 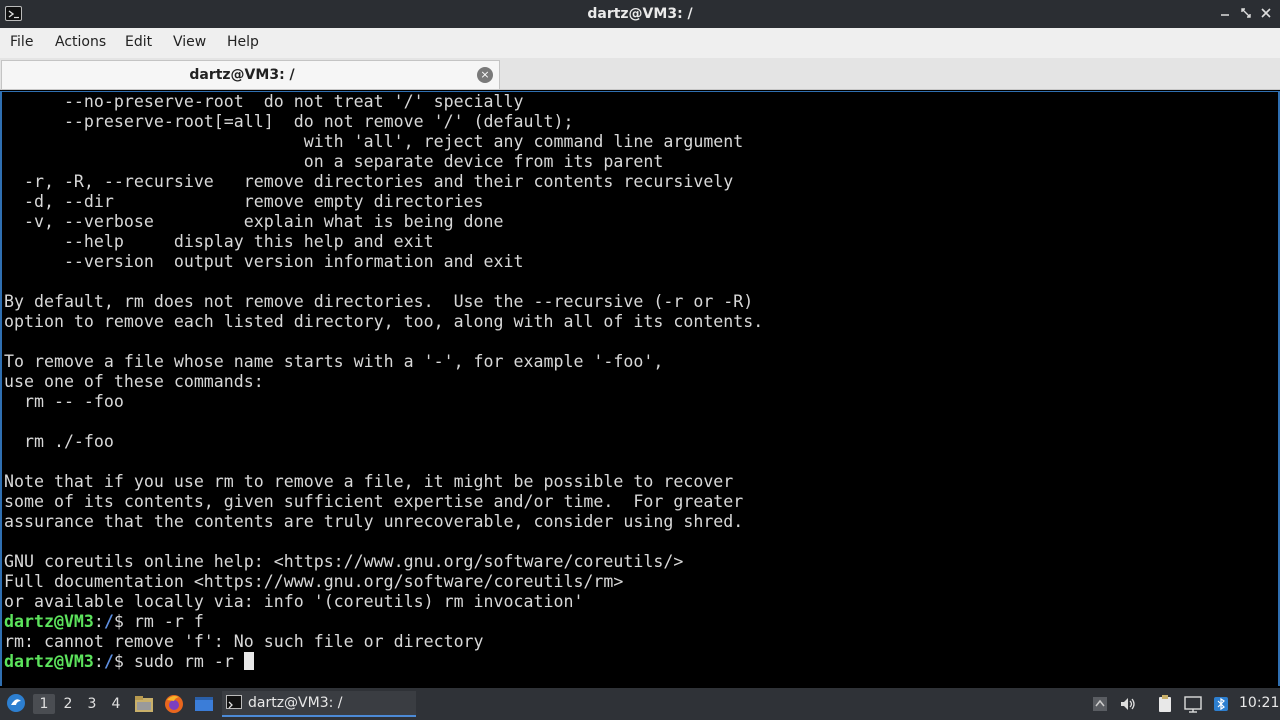 What do you see at coordinates (244, 201) in the screenshot?
I see `terminal-line: -d, --dir remove empty directories` at bounding box center [244, 201].